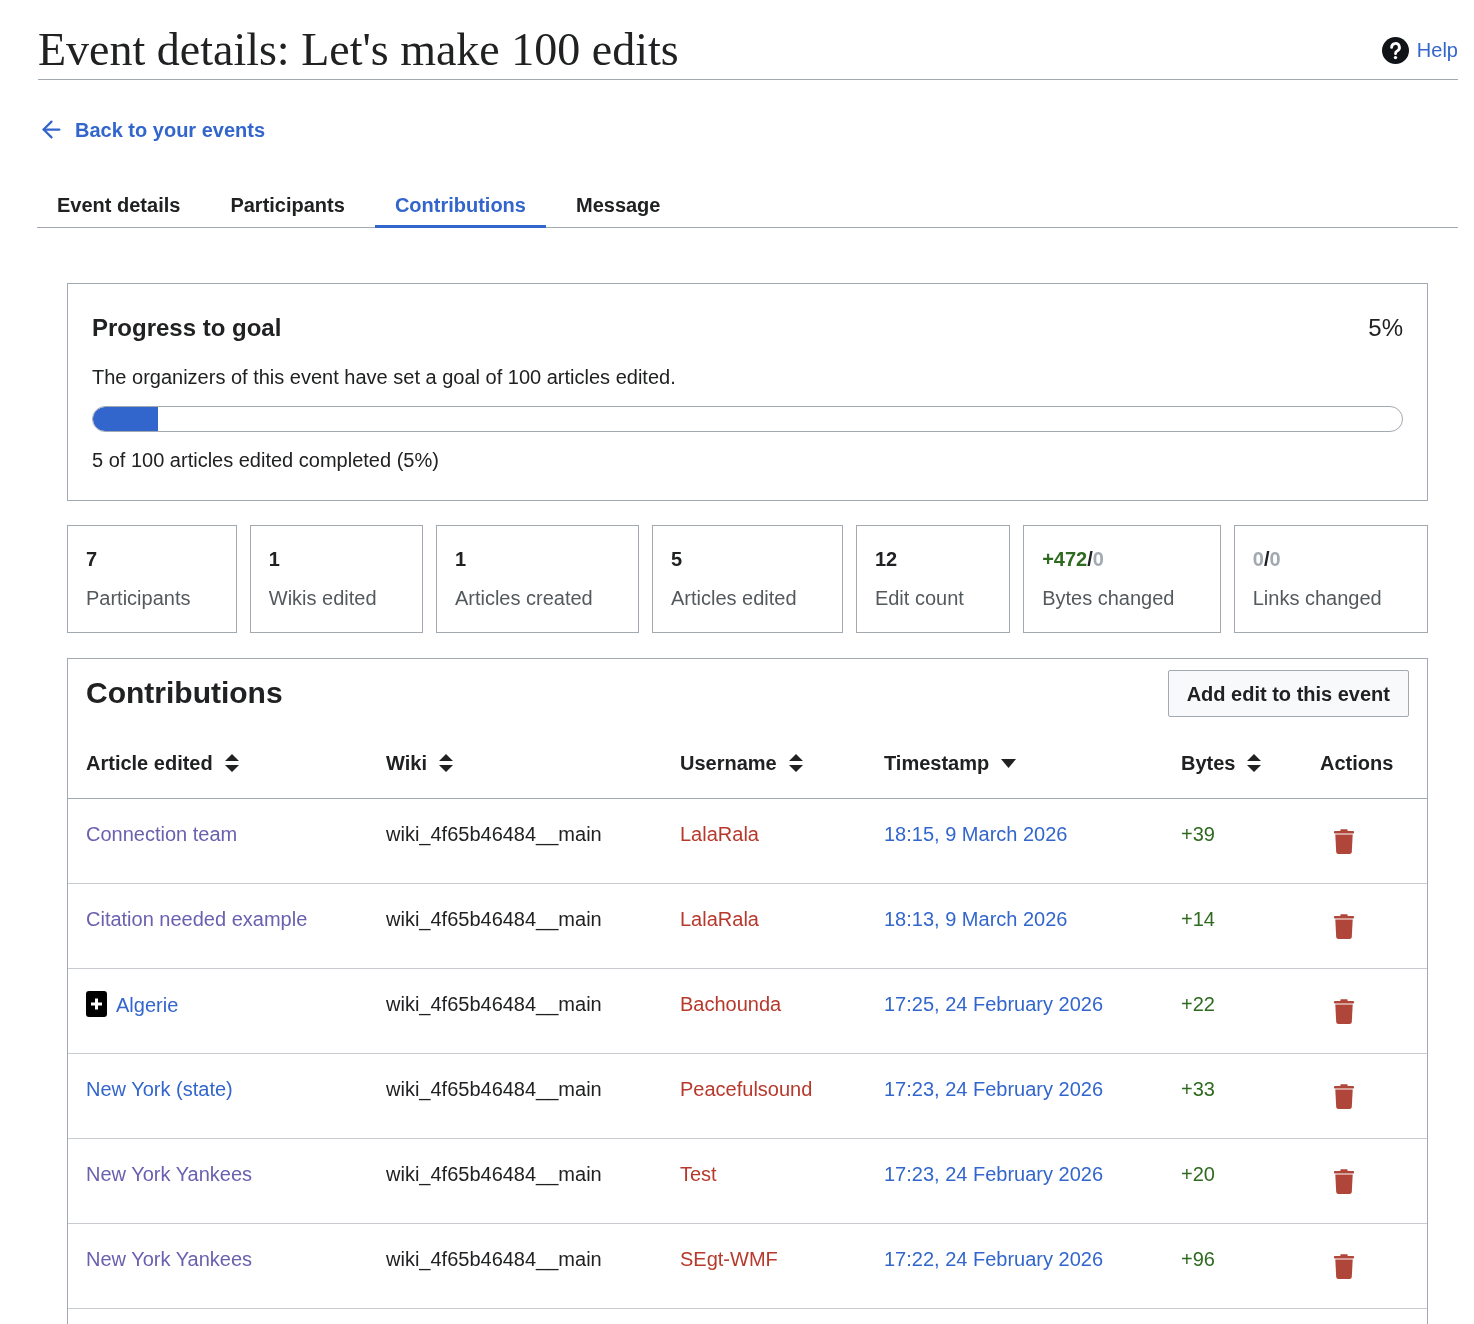 This screenshot has height=1324, width=1474. I want to click on timestamp-link: 17:22, 24 February 2026, so click(994, 1259).